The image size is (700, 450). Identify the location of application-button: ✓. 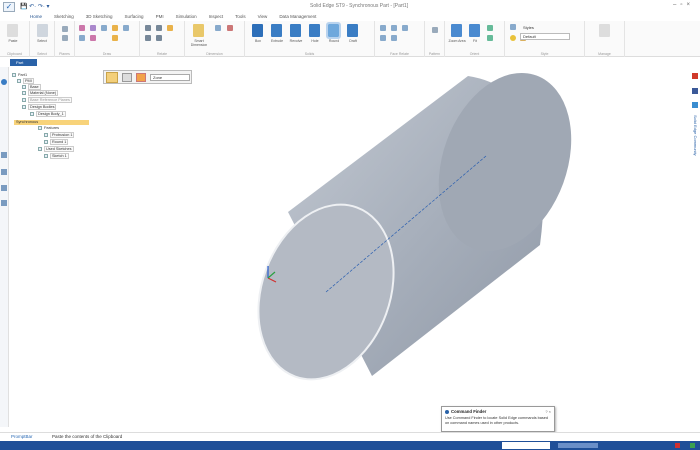
(9, 7).